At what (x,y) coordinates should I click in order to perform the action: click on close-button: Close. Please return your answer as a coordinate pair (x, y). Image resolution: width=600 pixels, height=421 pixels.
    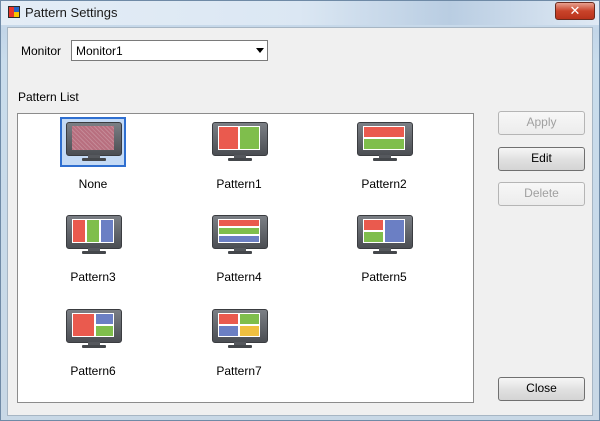
    Looking at the image, I should click on (541, 389).